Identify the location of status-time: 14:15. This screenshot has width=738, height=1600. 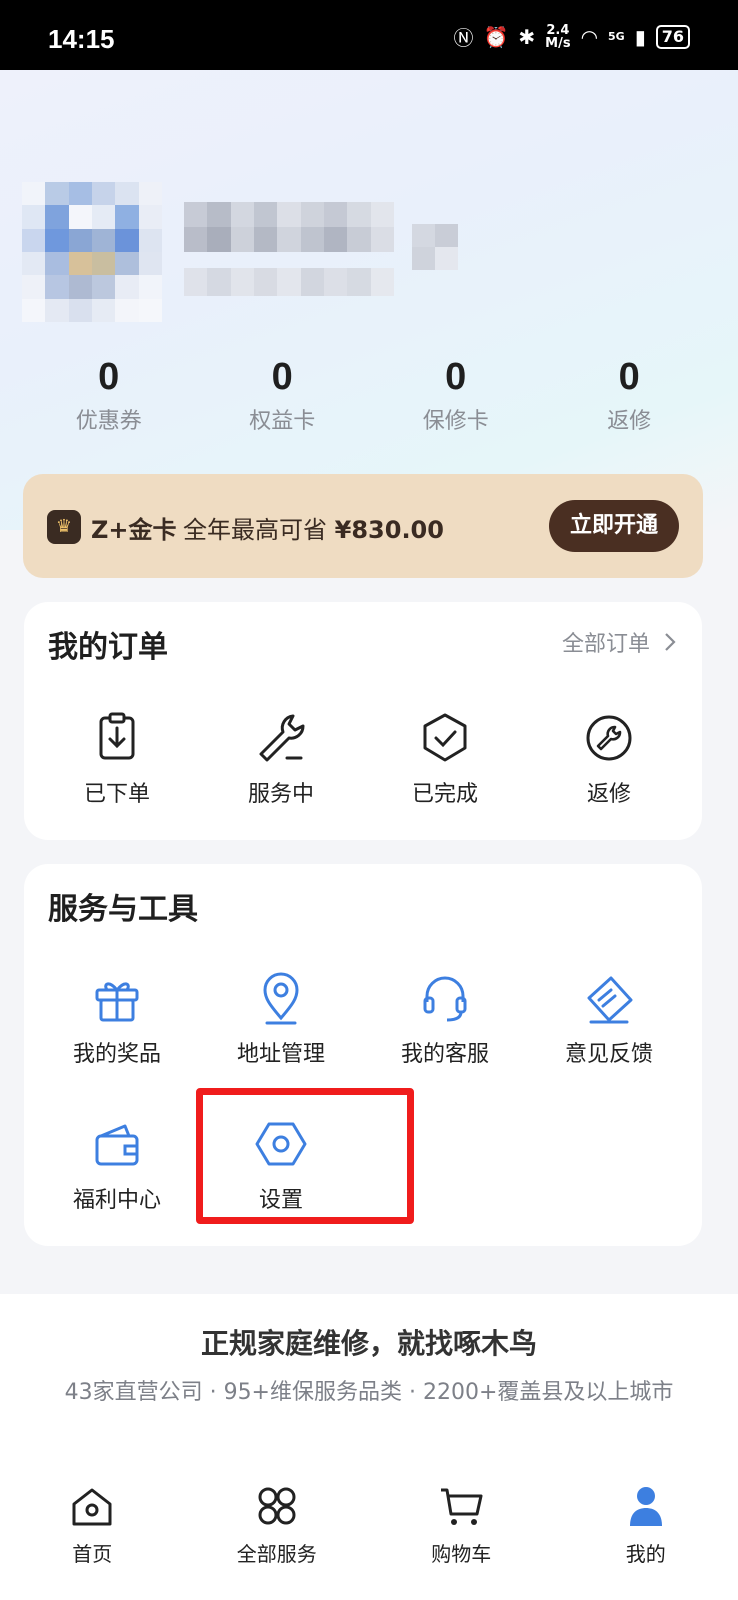
(81, 39).